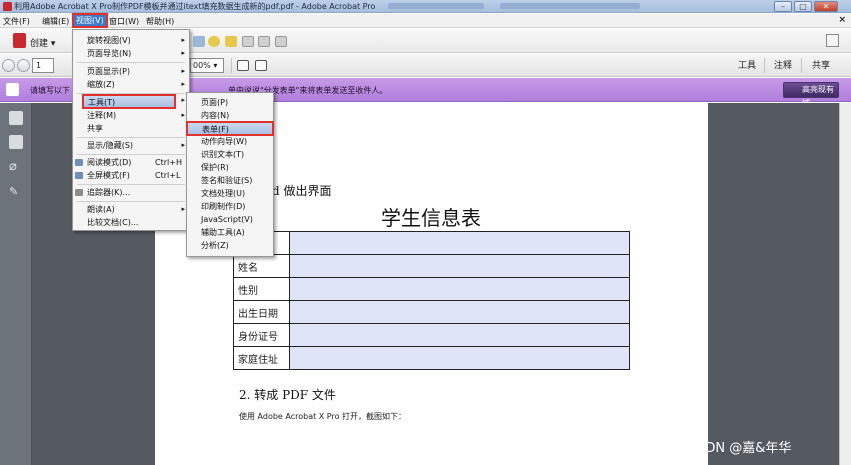 The width and height of the screenshot is (851, 465). What do you see at coordinates (842, 20) in the screenshot?
I see `close-document-icon: ×` at bounding box center [842, 20].